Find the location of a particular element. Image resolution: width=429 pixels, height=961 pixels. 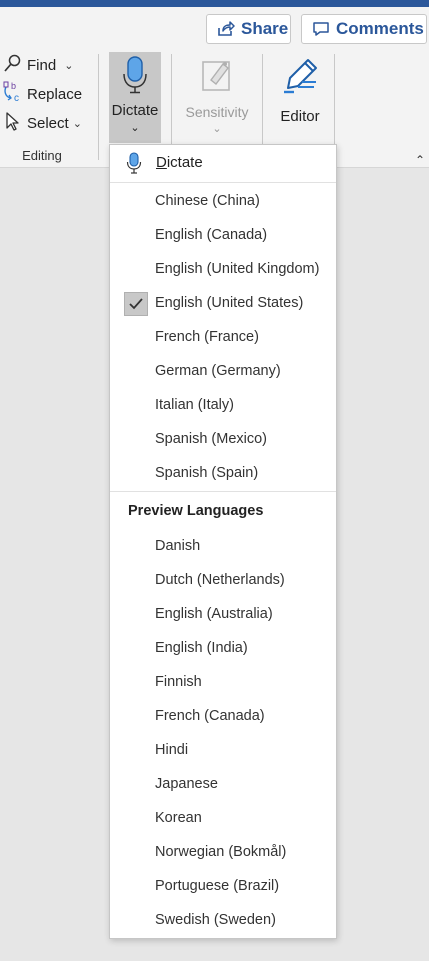

language-menu-item: Spanish (Spain) is located at coordinates (223, 474).